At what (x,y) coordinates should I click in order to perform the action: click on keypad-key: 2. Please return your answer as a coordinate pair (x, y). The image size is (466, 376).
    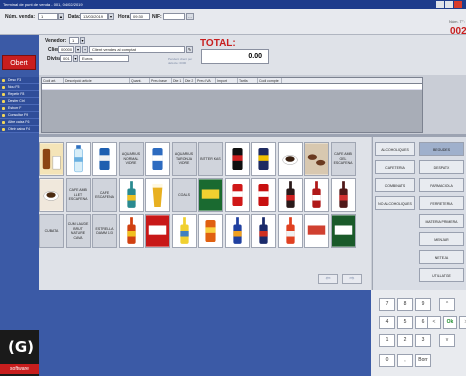
    Looking at the image, I should click on (405, 340).